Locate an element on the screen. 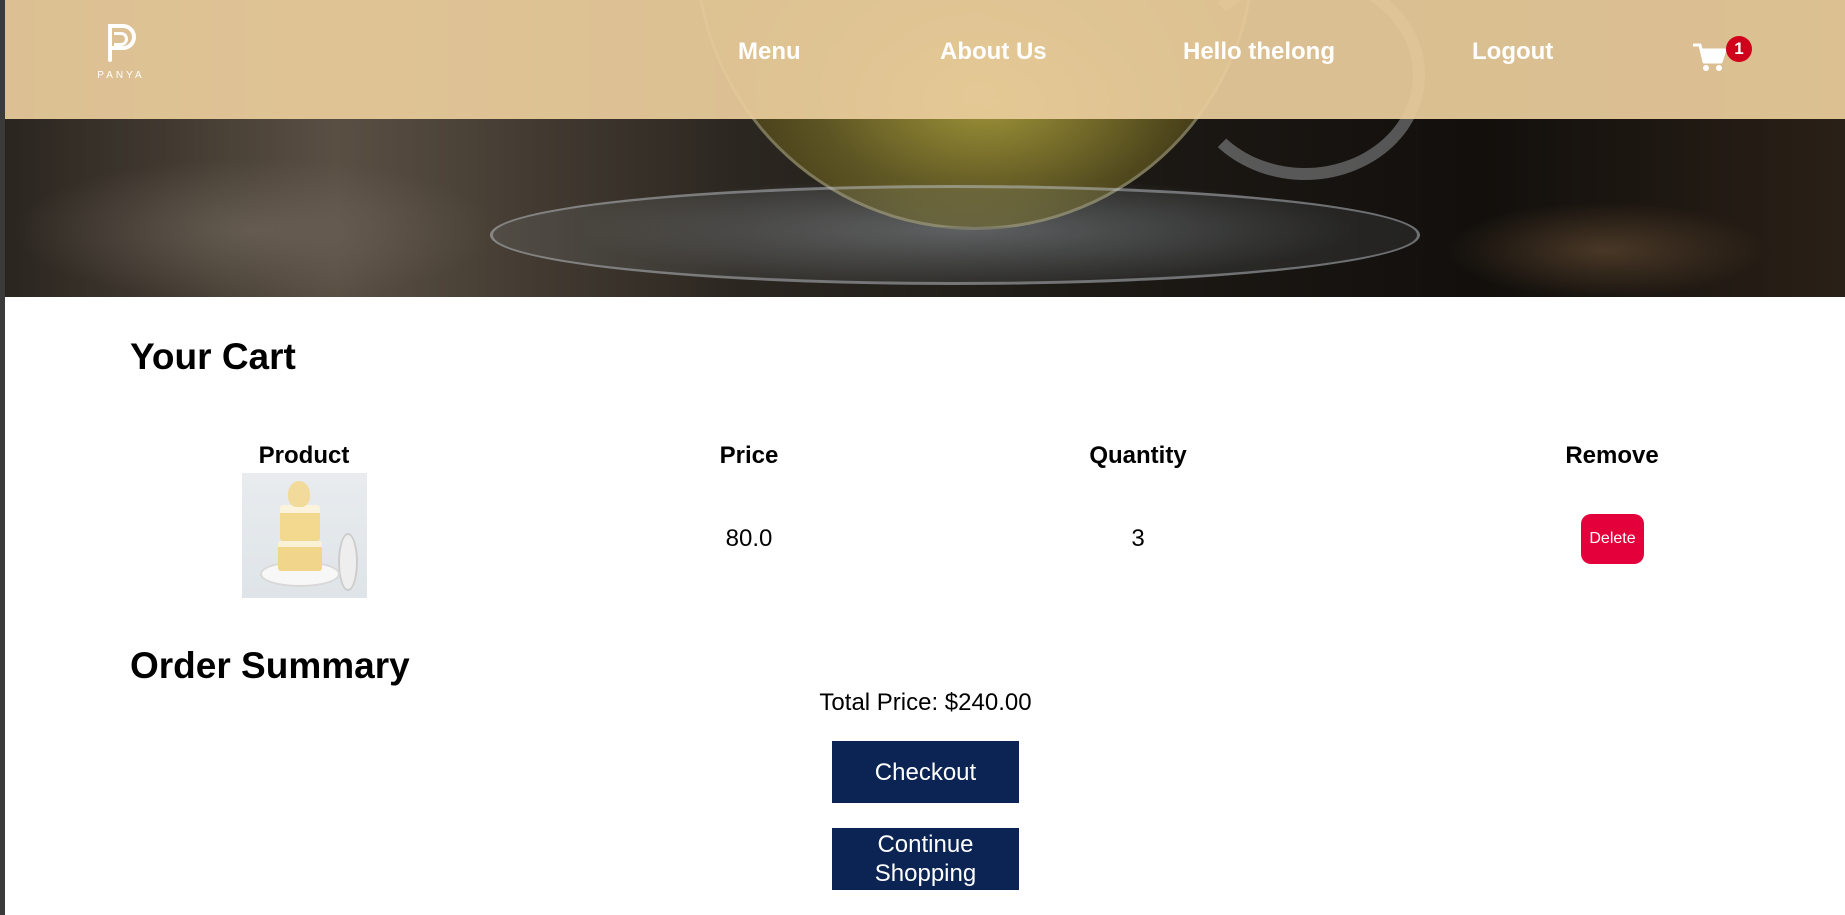 The image size is (1845, 915). delete-button: Delete is located at coordinates (1612, 539).